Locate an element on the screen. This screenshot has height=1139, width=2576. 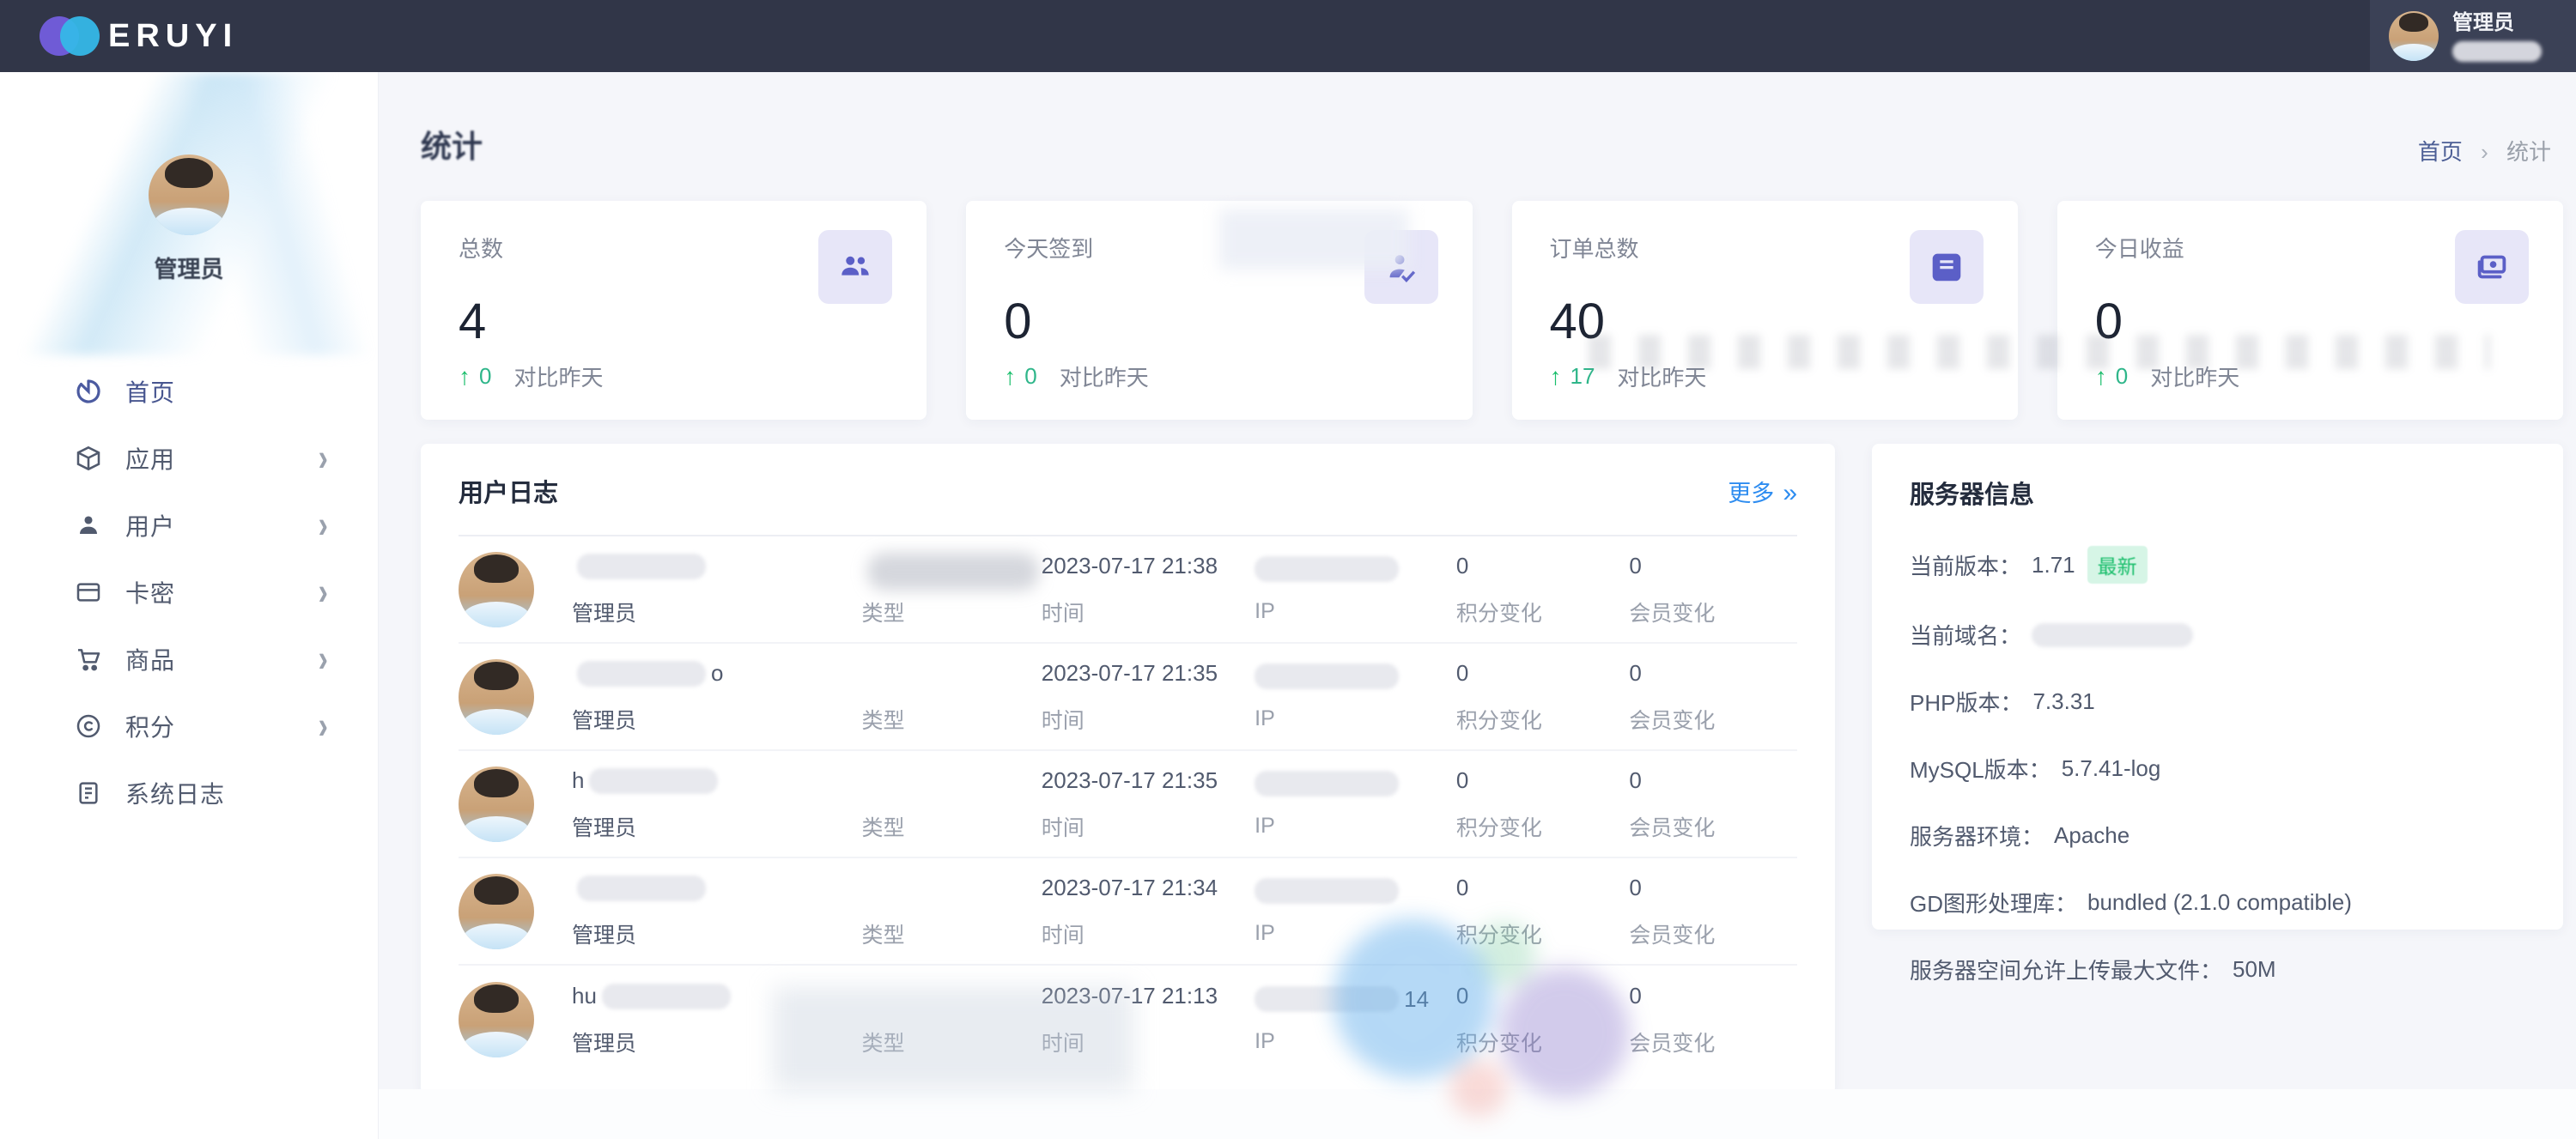
topbar-user-menu: 管理员 is located at coordinates (2473, 36).